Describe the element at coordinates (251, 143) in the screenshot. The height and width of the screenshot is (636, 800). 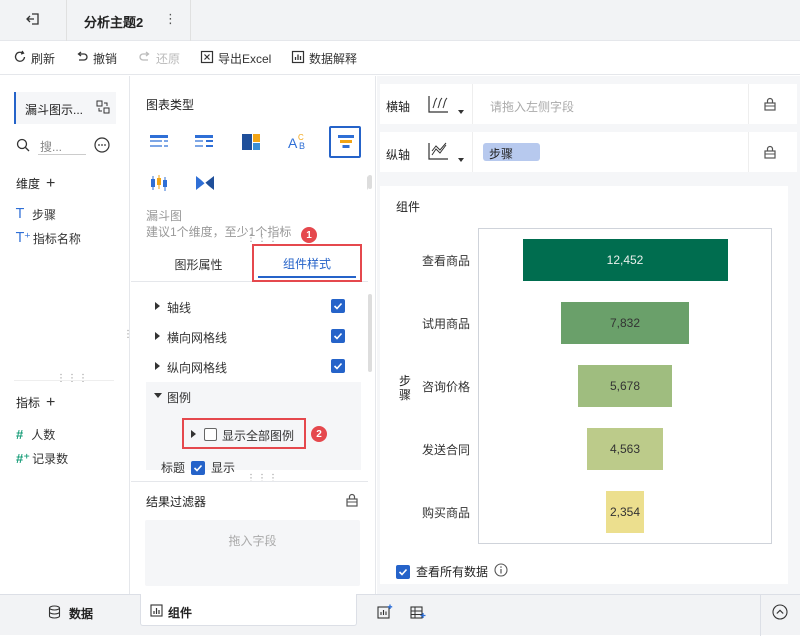
I see `treemap-chart-icon` at that location.